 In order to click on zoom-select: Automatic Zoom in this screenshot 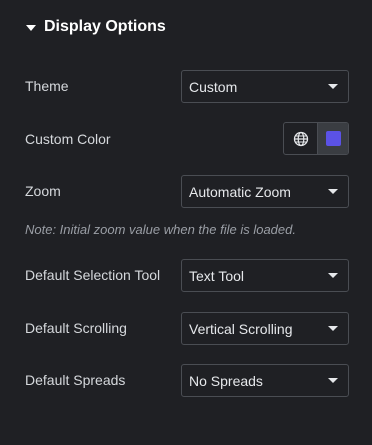, I will do `click(265, 191)`.